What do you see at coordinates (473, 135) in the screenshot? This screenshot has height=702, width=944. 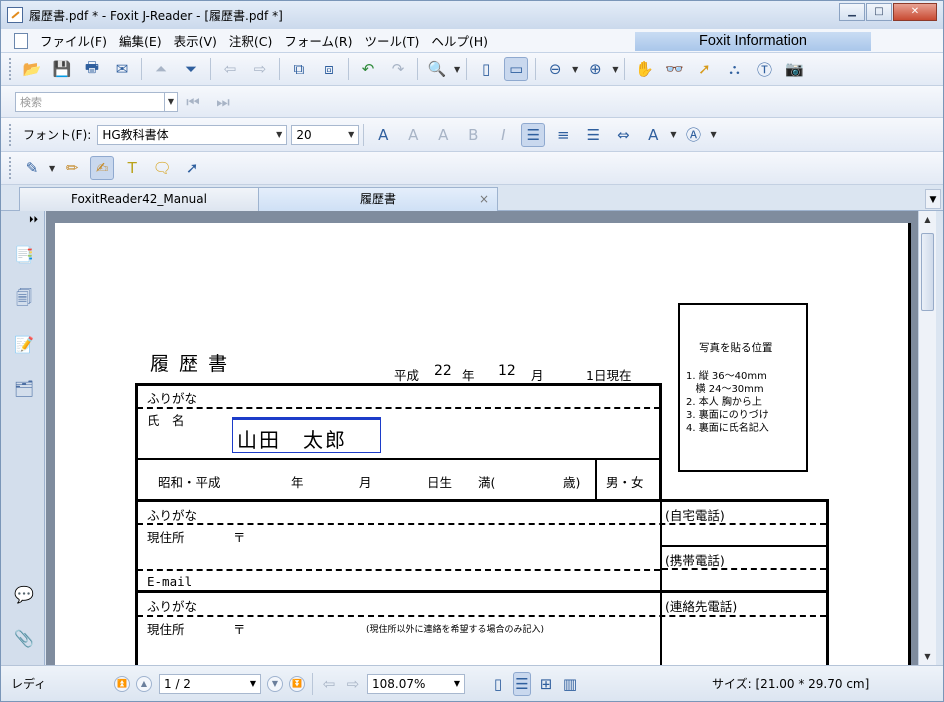 I see `bold-icon: B` at bounding box center [473, 135].